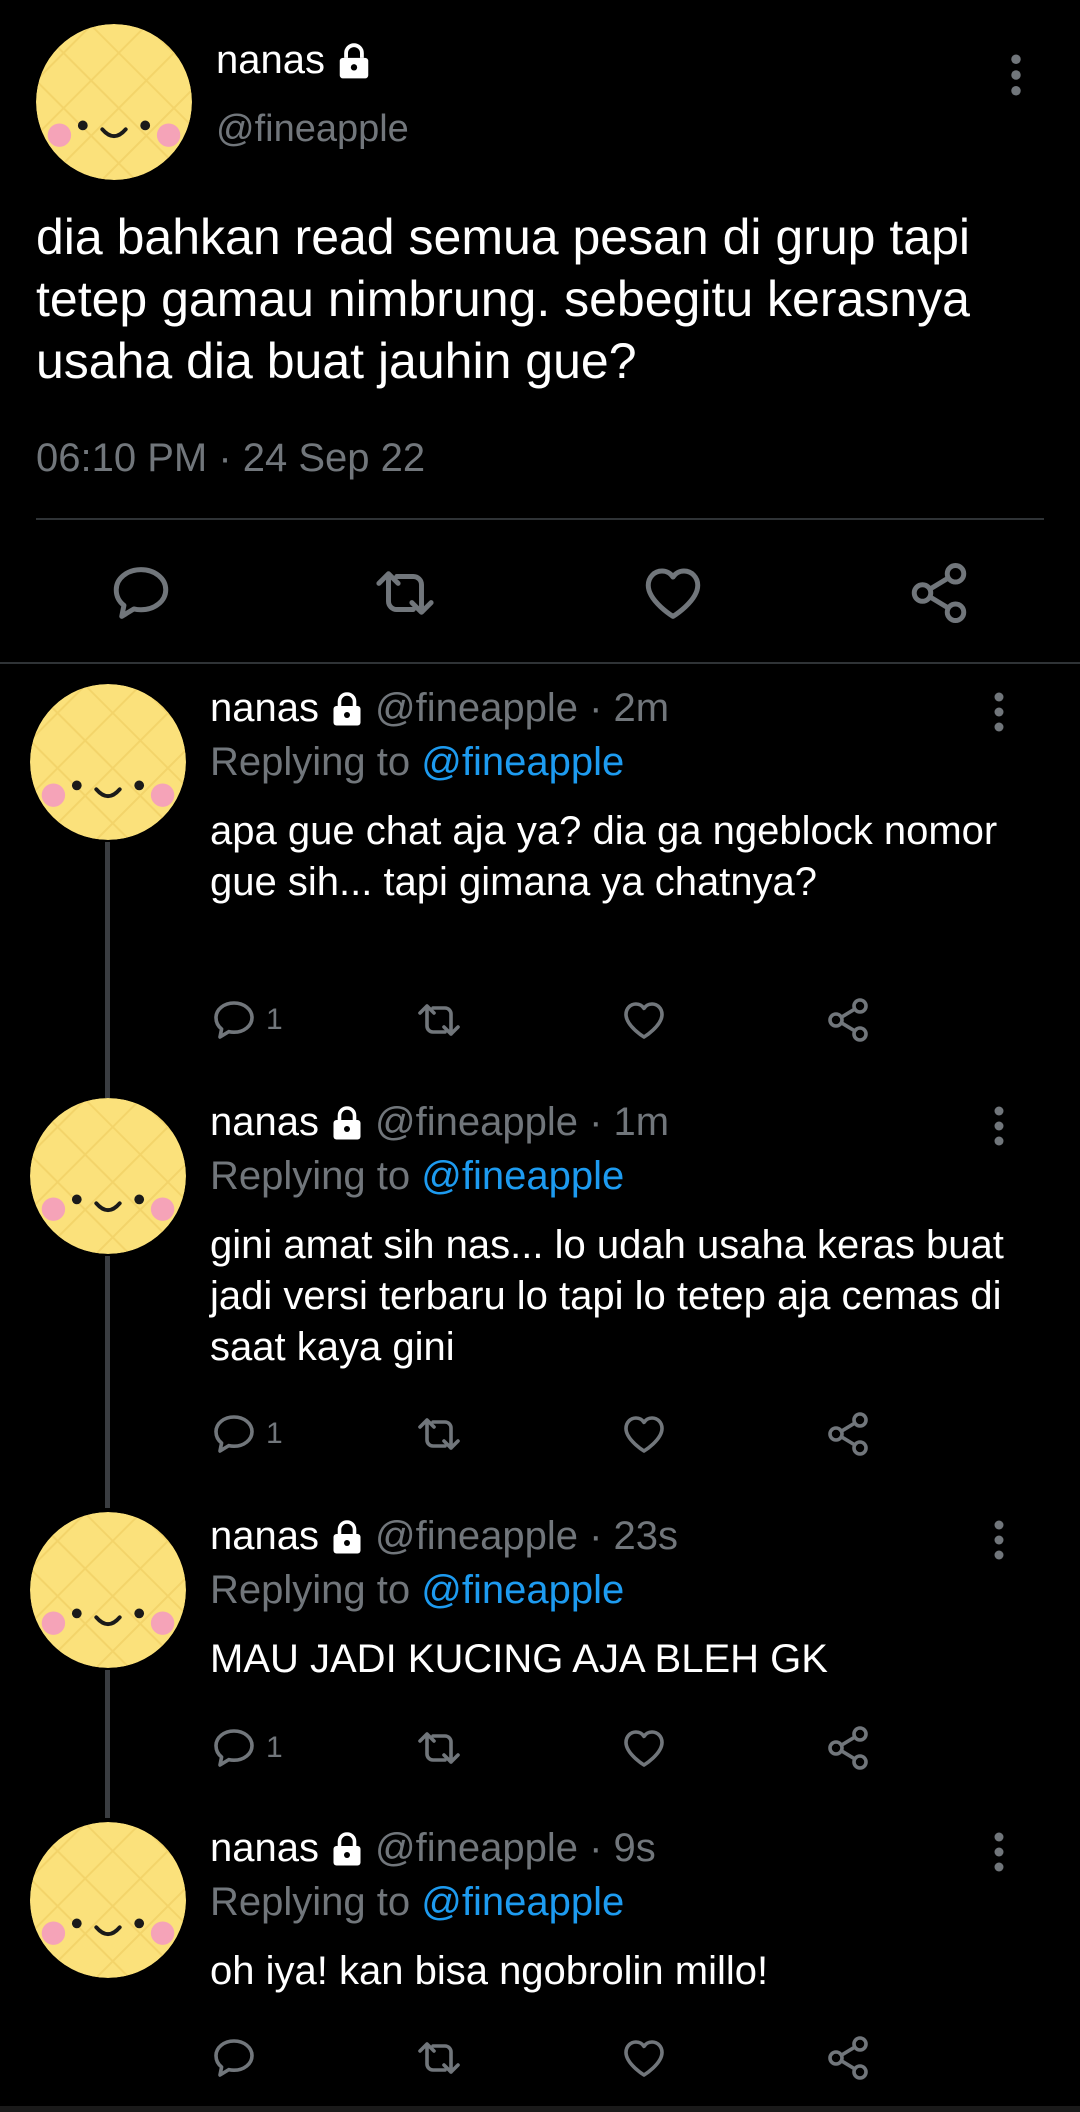  I want to click on reply-header: nanas @fineapple · 2m, so click(439, 708).